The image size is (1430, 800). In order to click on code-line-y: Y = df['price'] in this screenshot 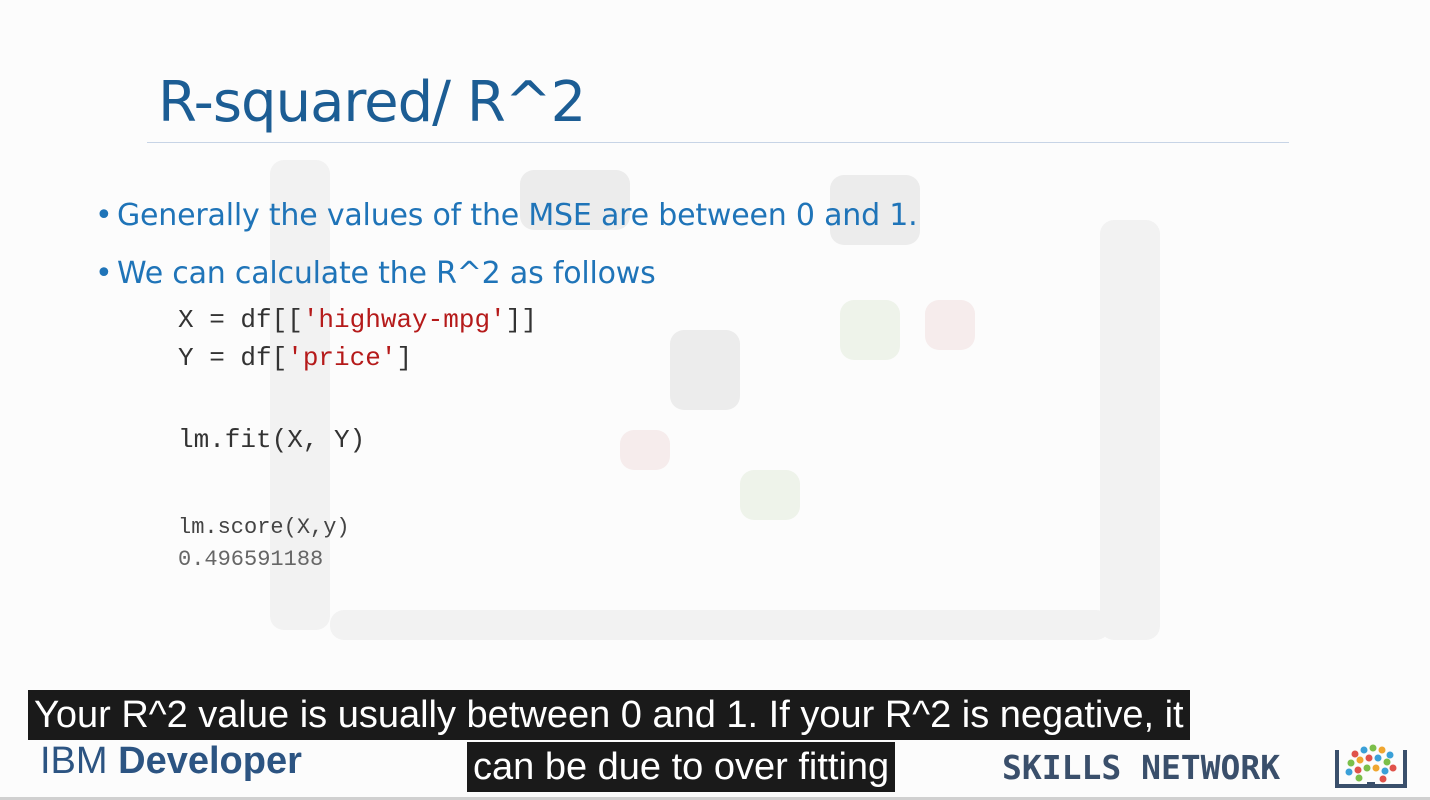, I will do `click(295, 358)`.